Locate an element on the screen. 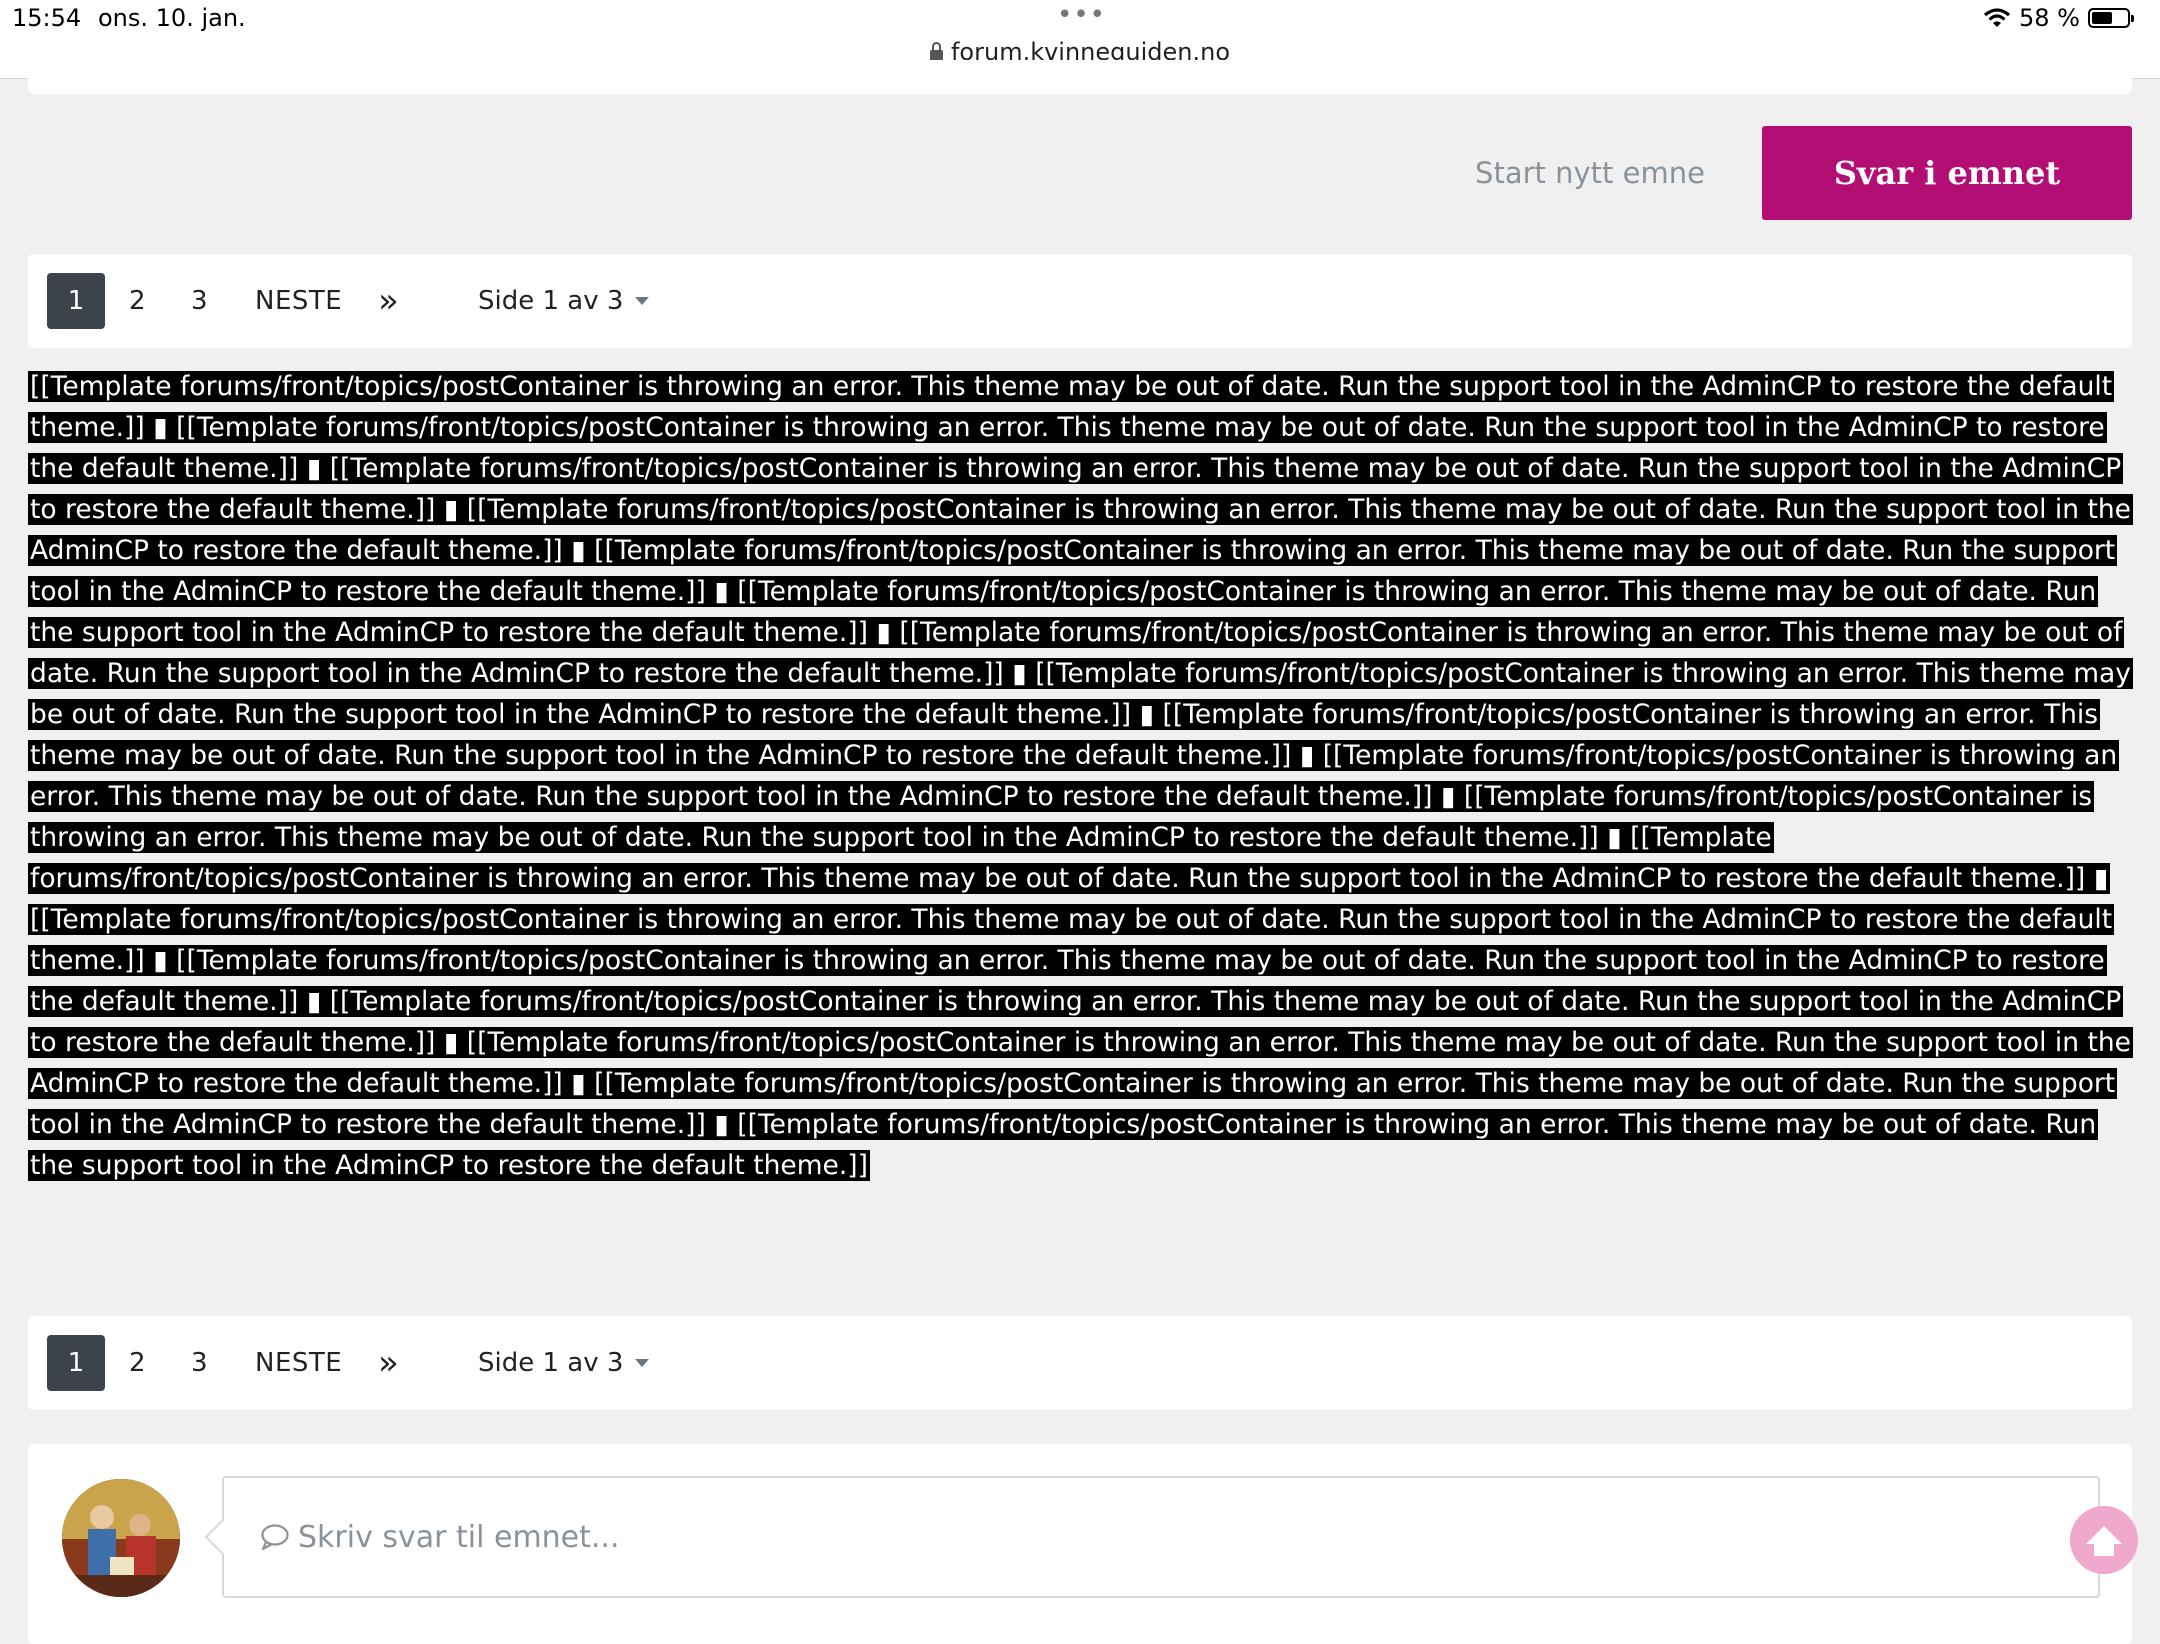 Image resolution: width=2160 pixels, height=1644 pixels. scroll-to-top-button is located at coordinates (2104, 1540).